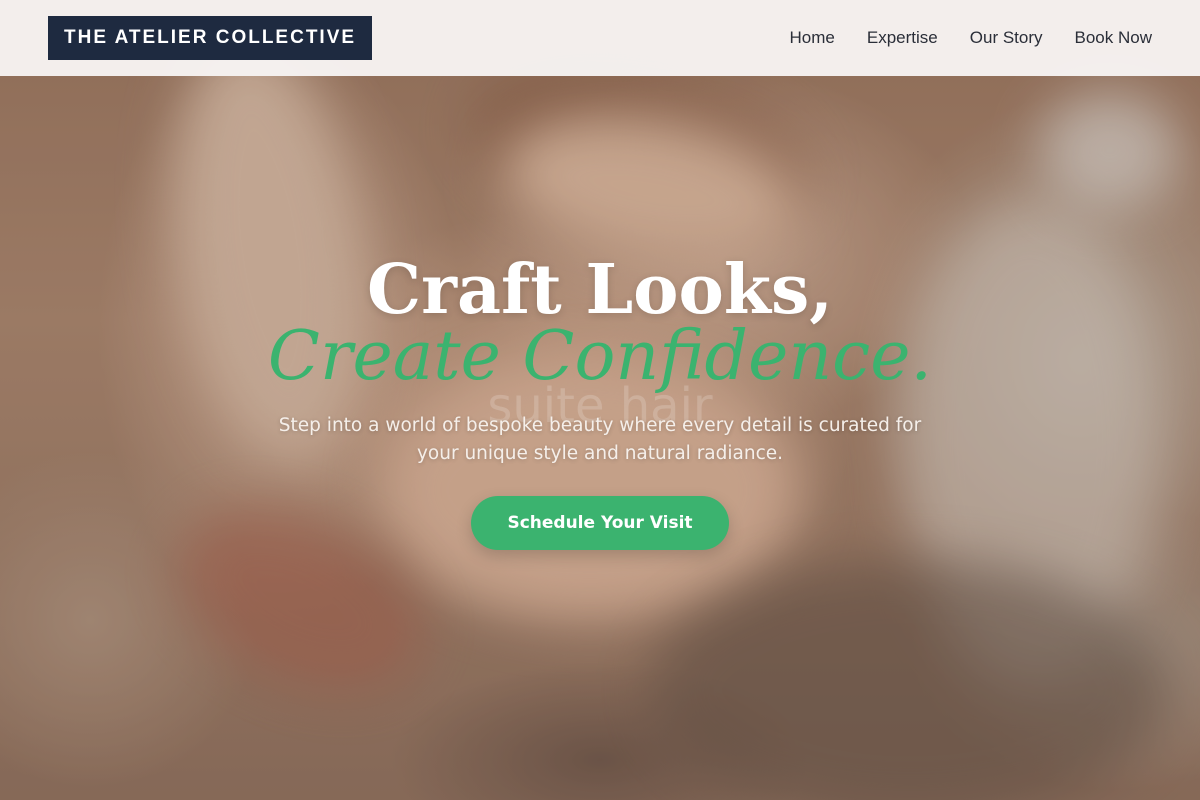 This screenshot has width=1200, height=800. Describe the element at coordinates (600, 523) in the screenshot. I see `schedule-visit-button: Schedule Your Visit` at that location.